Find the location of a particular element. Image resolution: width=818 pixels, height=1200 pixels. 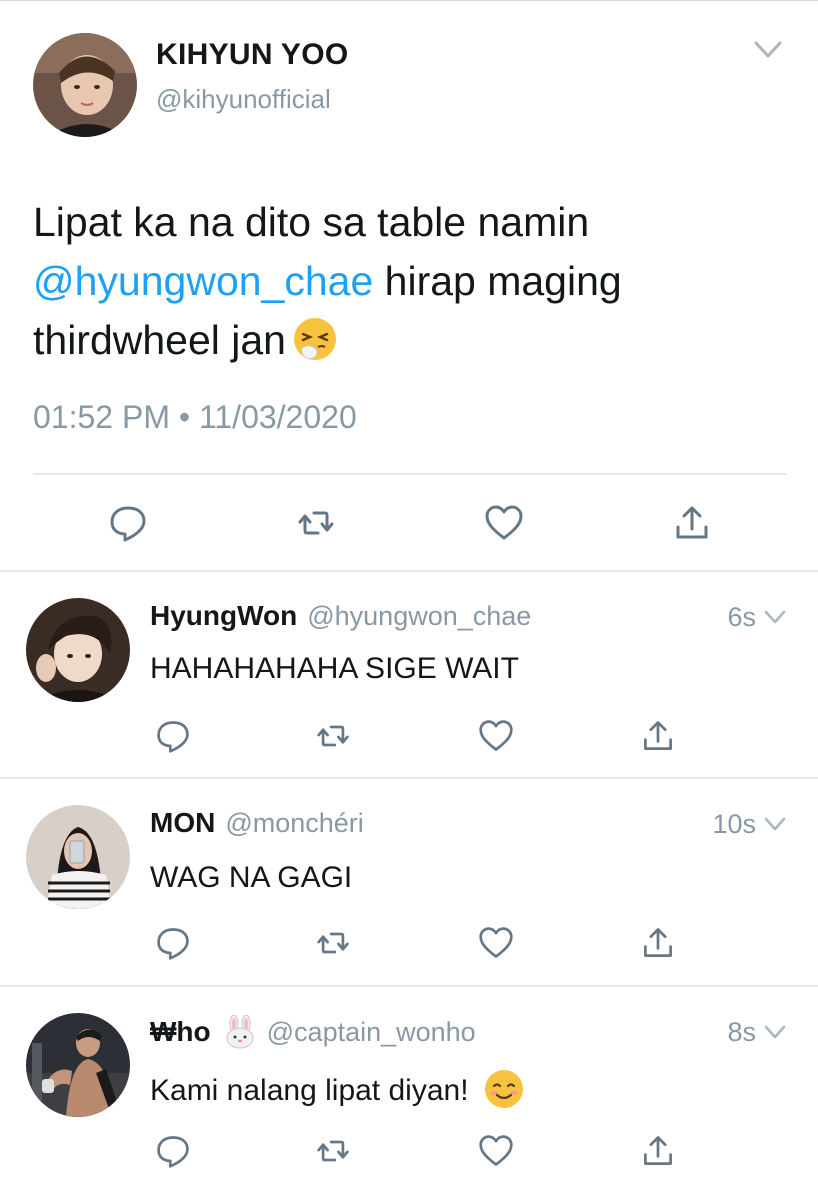

top-border is located at coordinates (409, 0).